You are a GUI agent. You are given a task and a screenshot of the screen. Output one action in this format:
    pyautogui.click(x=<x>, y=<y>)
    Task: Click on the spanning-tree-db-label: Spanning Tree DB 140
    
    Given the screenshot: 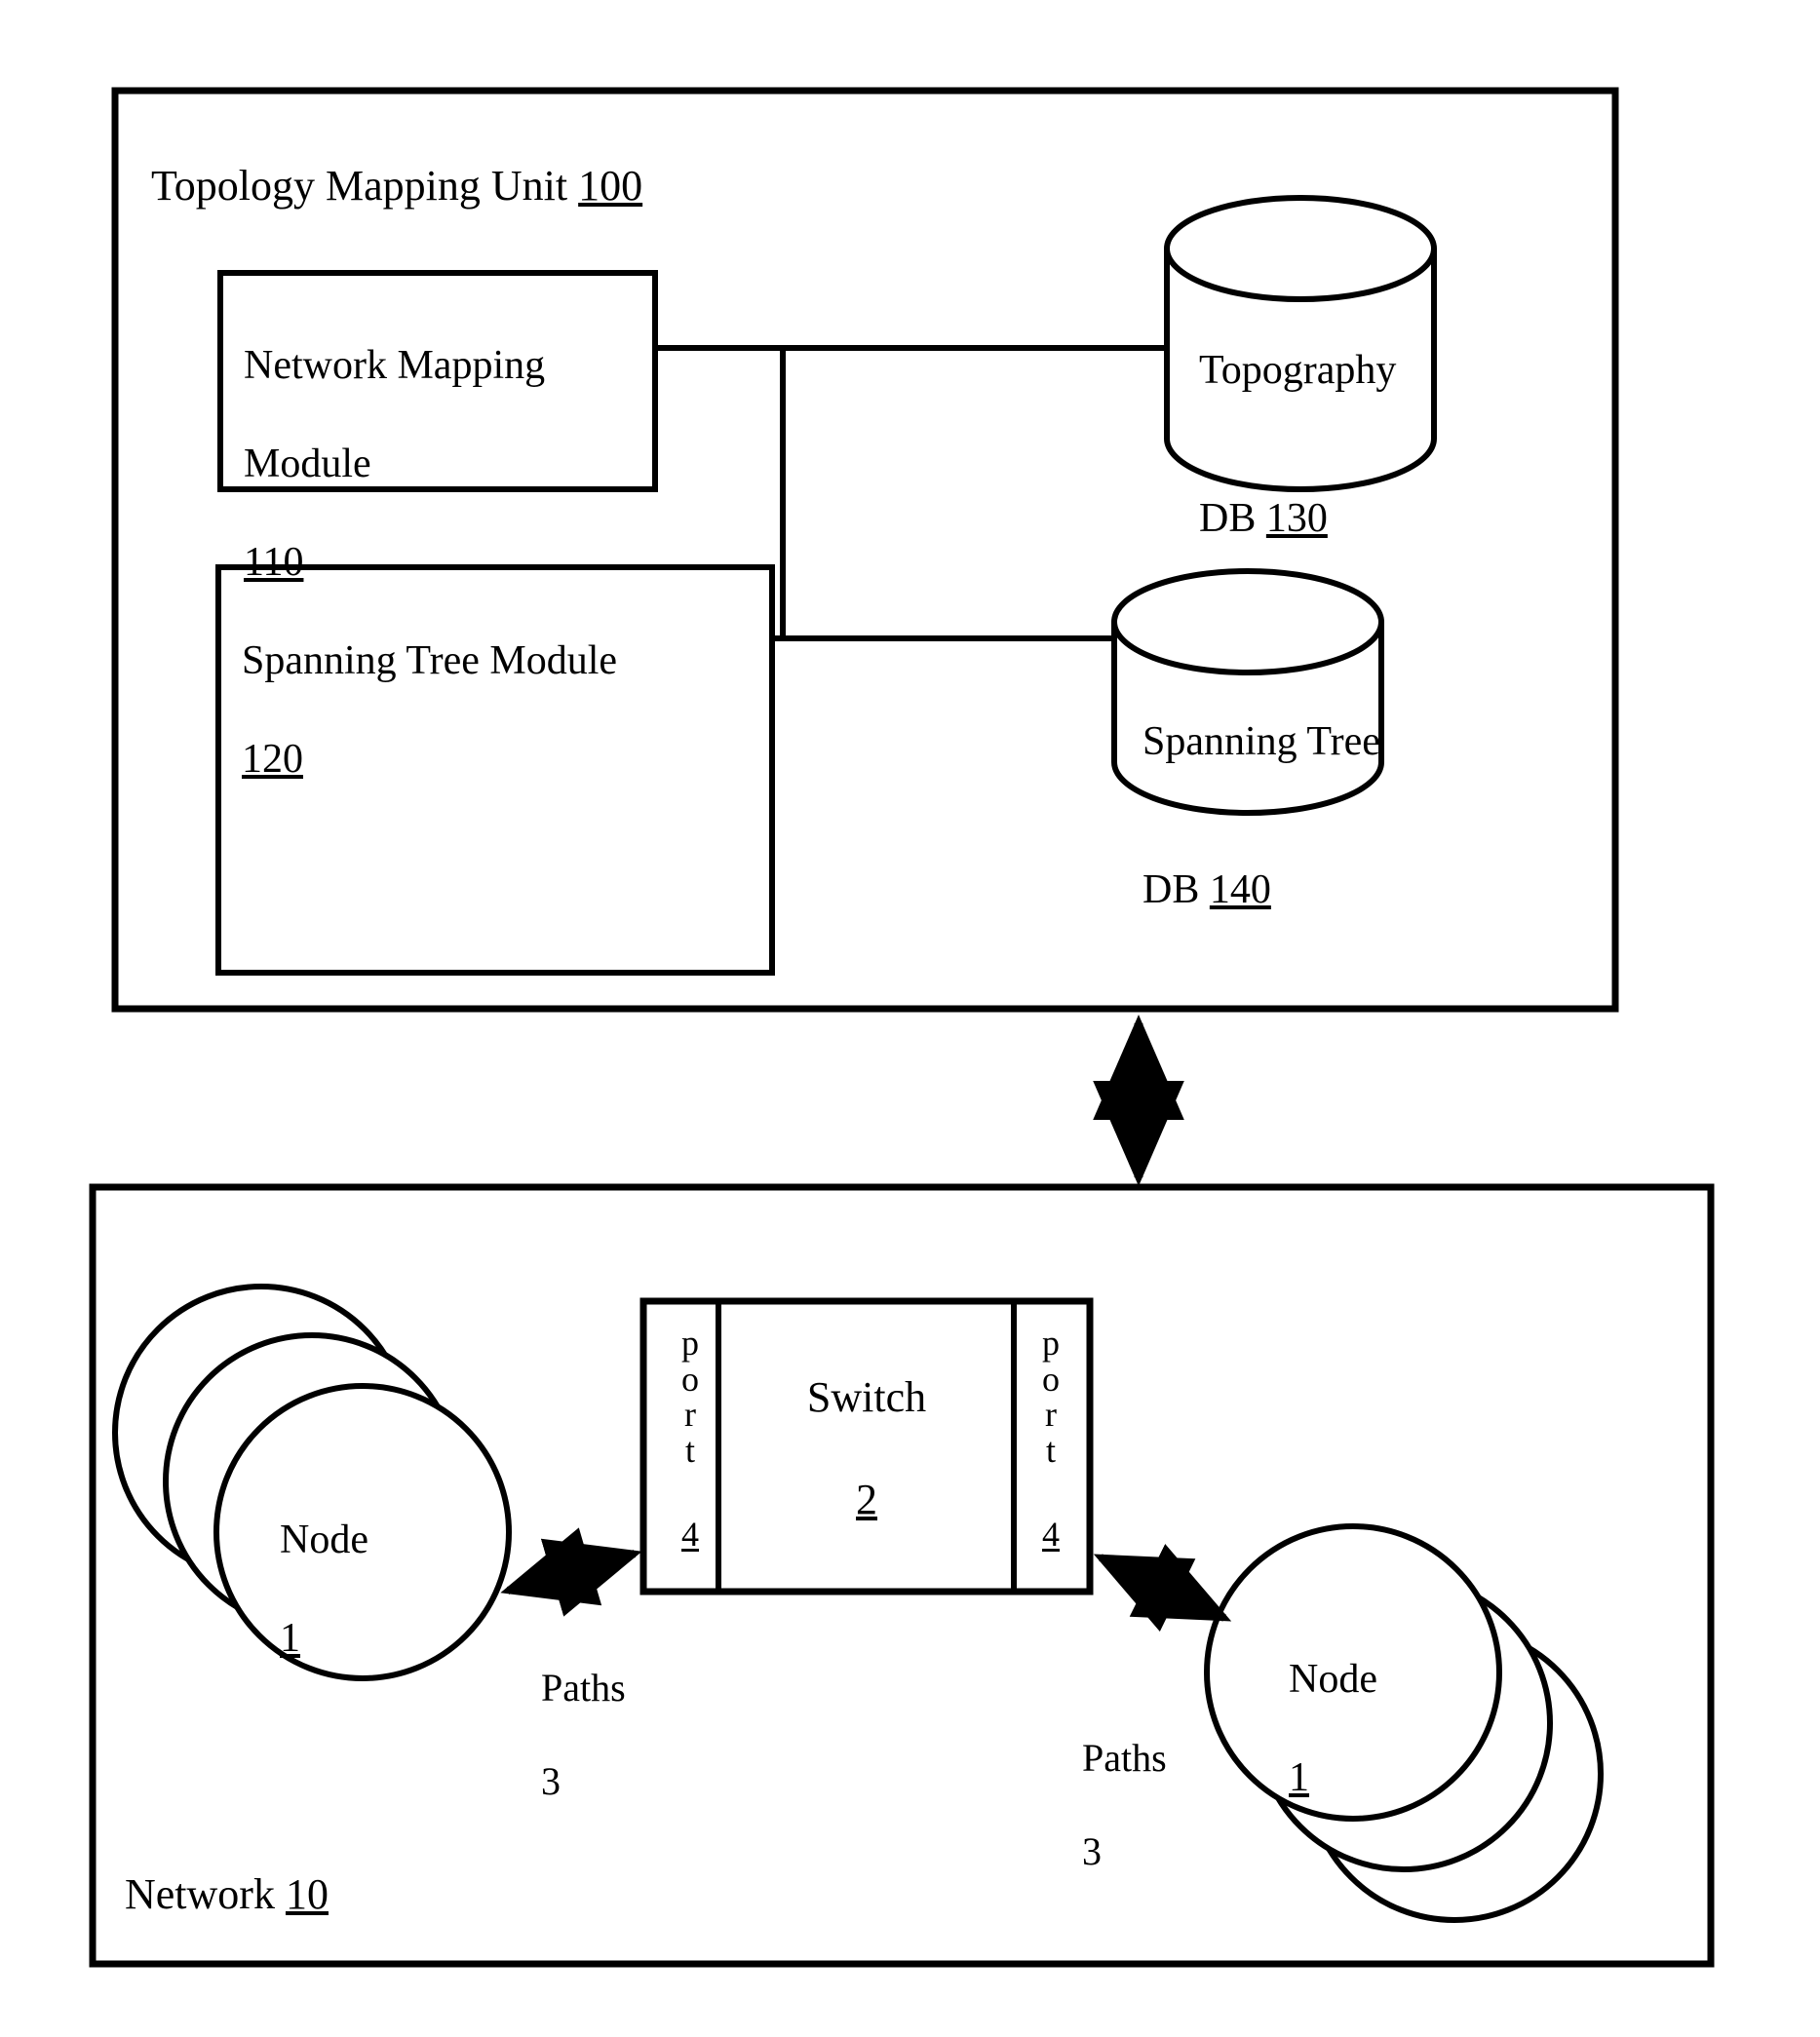 What is the action you would take?
    pyautogui.click(x=1274, y=816)
    